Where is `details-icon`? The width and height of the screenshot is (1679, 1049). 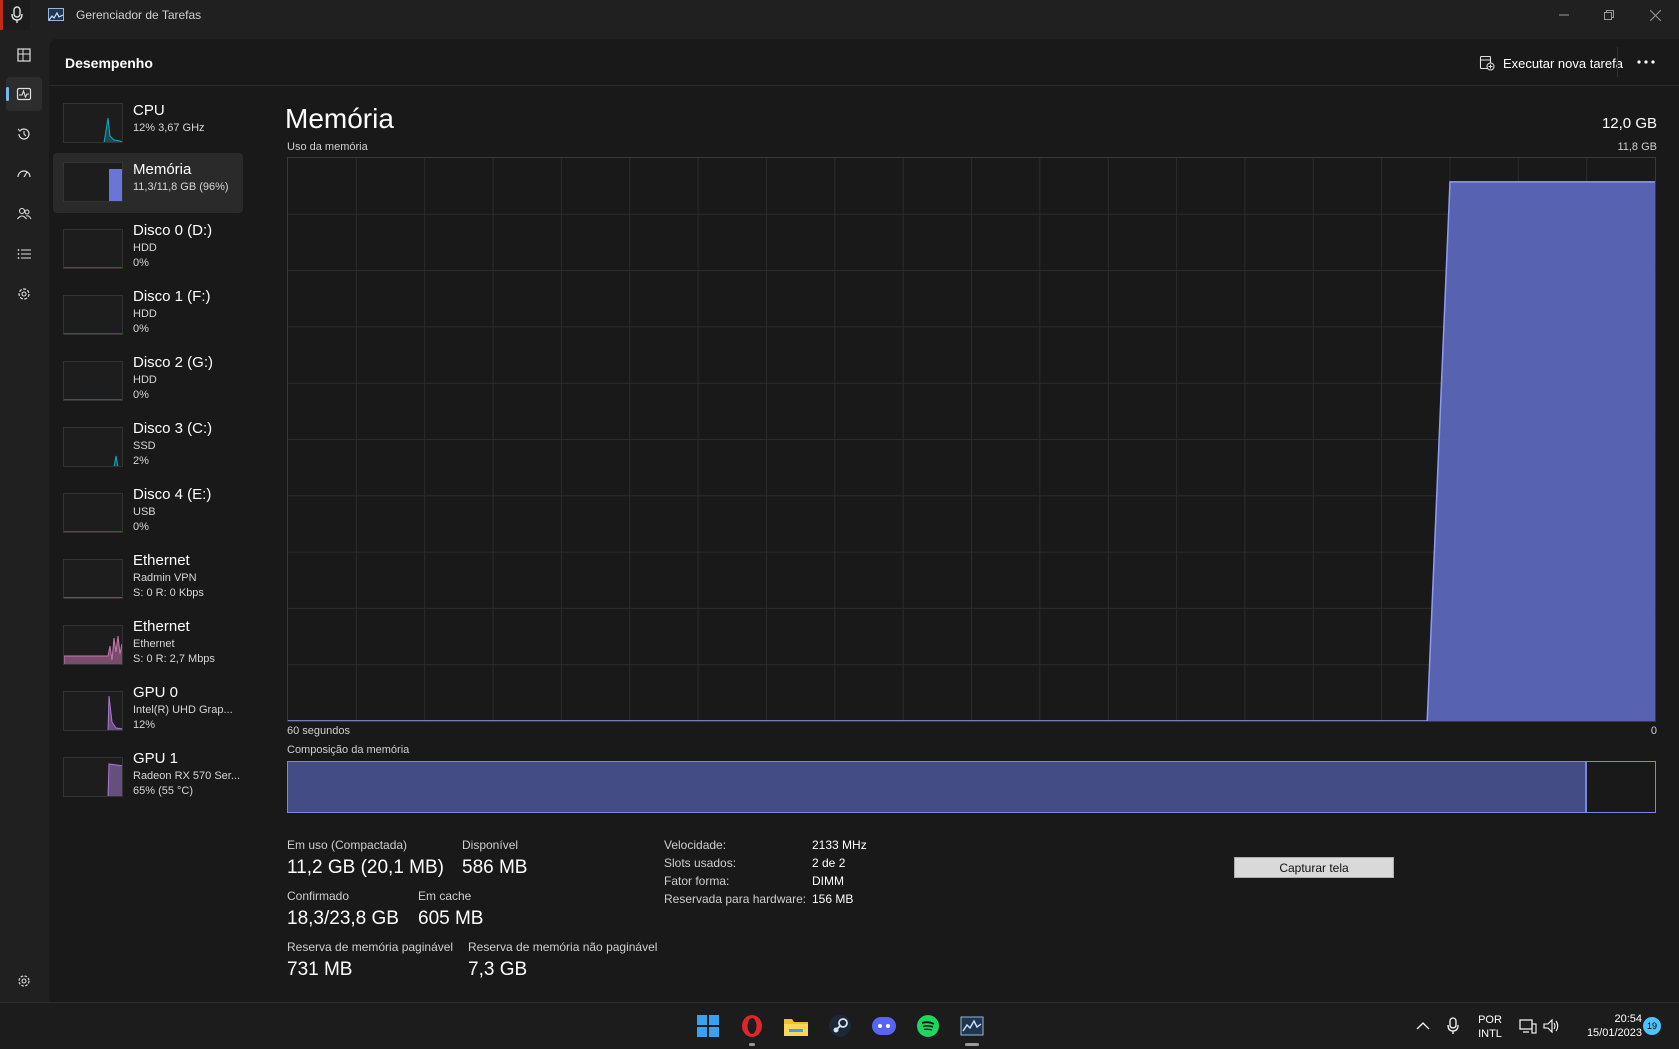 details-icon is located at coordinates (24, 254).